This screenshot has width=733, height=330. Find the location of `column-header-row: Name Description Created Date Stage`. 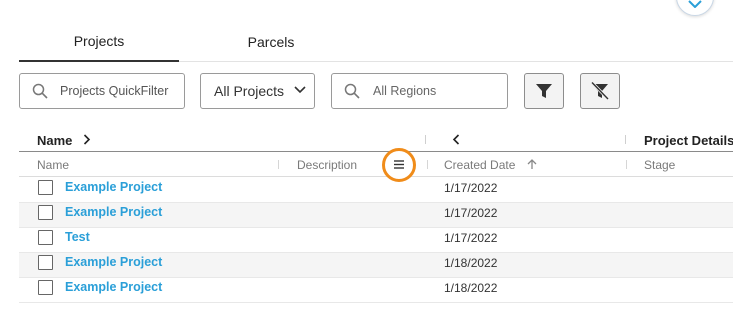

column-header-row: Name Description Created Date Stage is located at coordinates (376, 165).